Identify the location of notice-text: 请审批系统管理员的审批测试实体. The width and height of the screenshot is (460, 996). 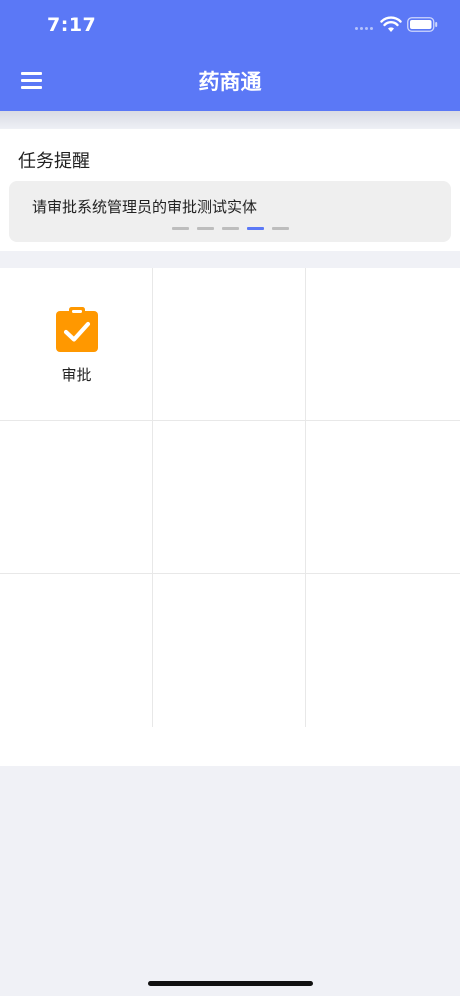
(144, 206).